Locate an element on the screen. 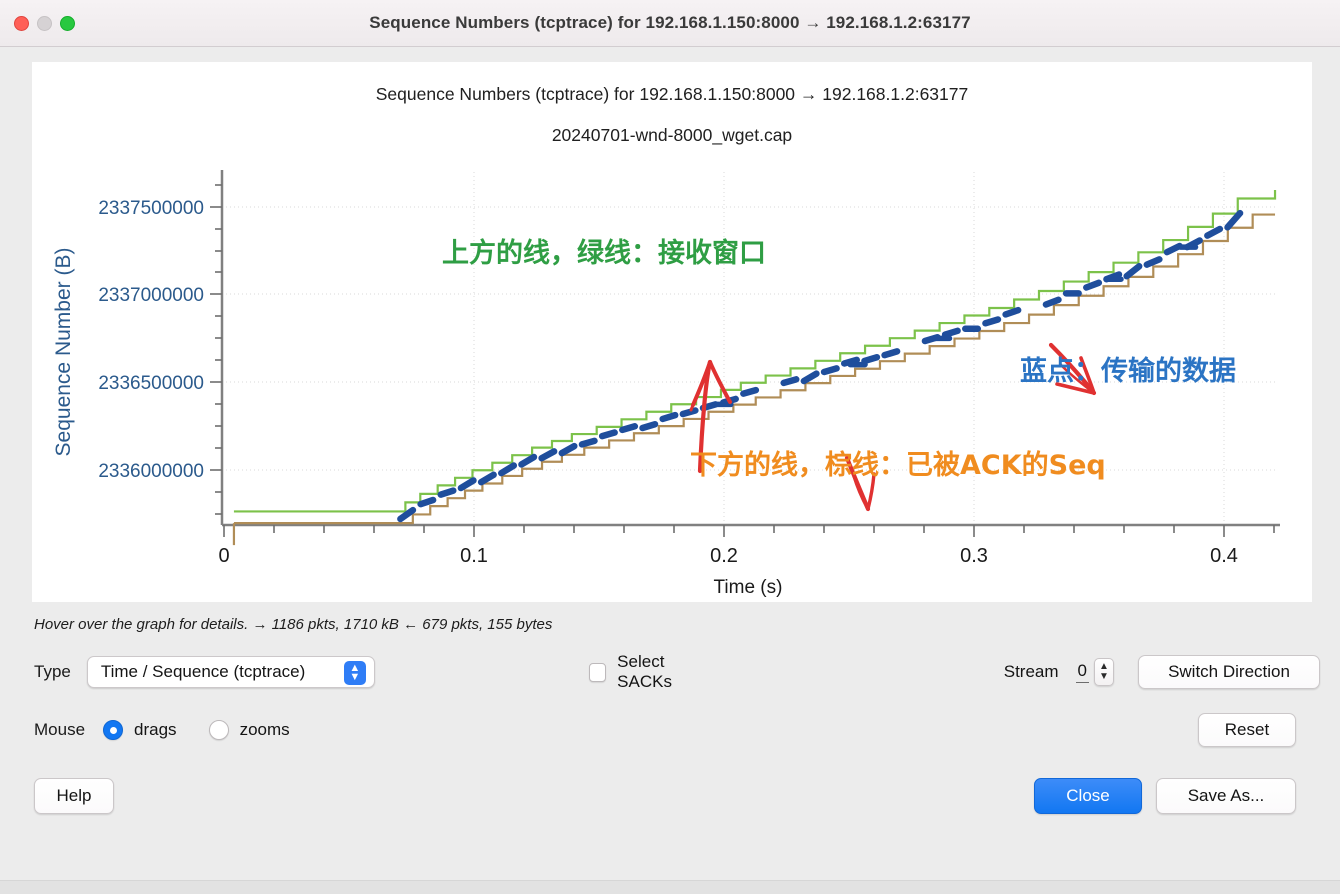 This screenshot has height=894, width=1340. minimize-window-icon is located at coordinates (44, 23).